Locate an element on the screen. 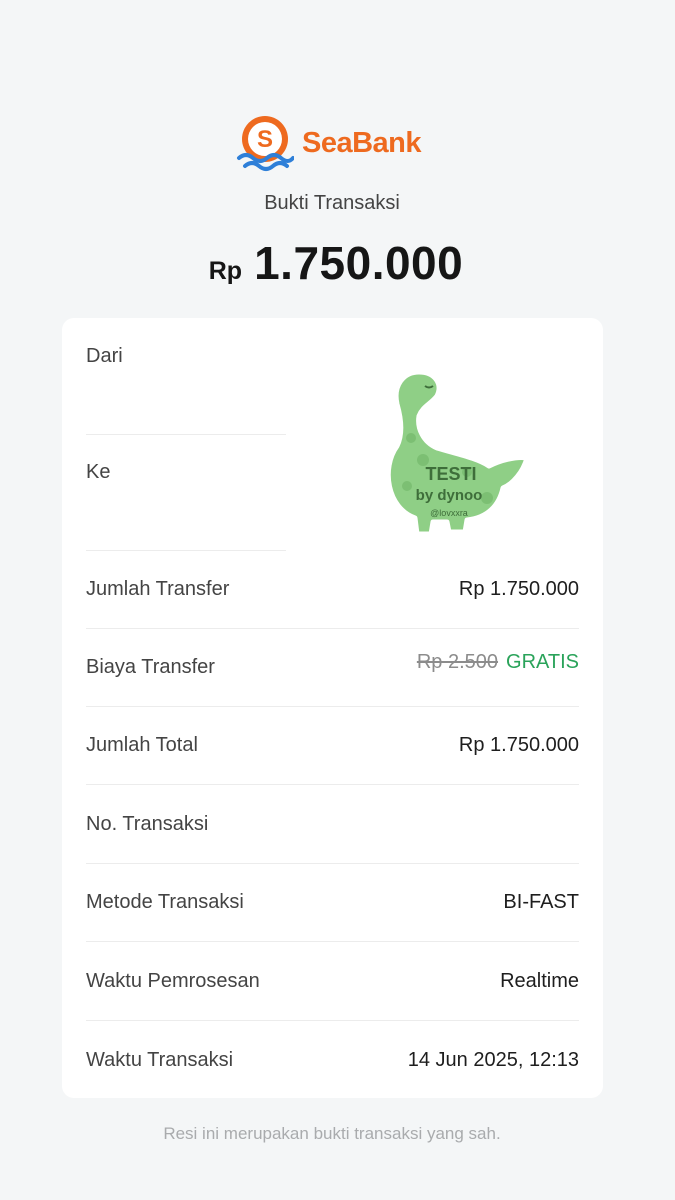 This screenshot has width=675, height=1200. row-transaction-no: No. Transaksi is located at coordinates (332, 824).